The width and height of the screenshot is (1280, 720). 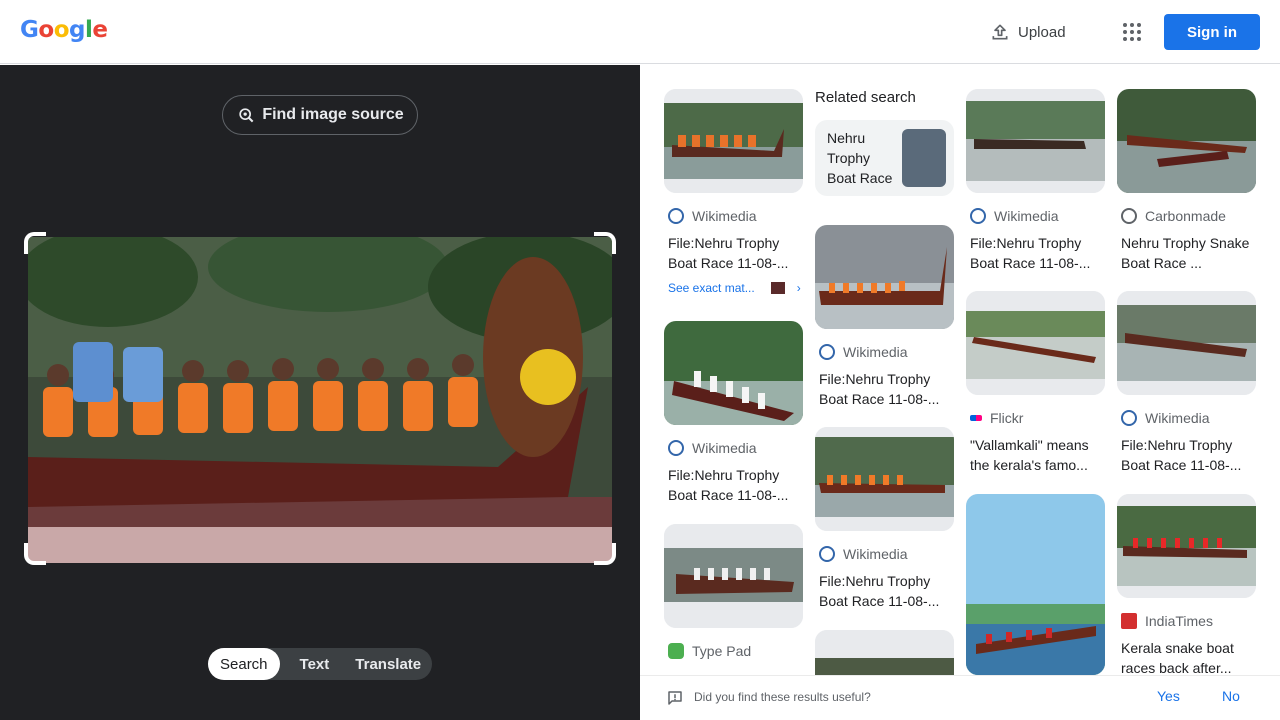 What do you see at coordinates (1038, 418) in the screenshot?
I see `result-source: Flickr` at bounding box center [1038, 418].